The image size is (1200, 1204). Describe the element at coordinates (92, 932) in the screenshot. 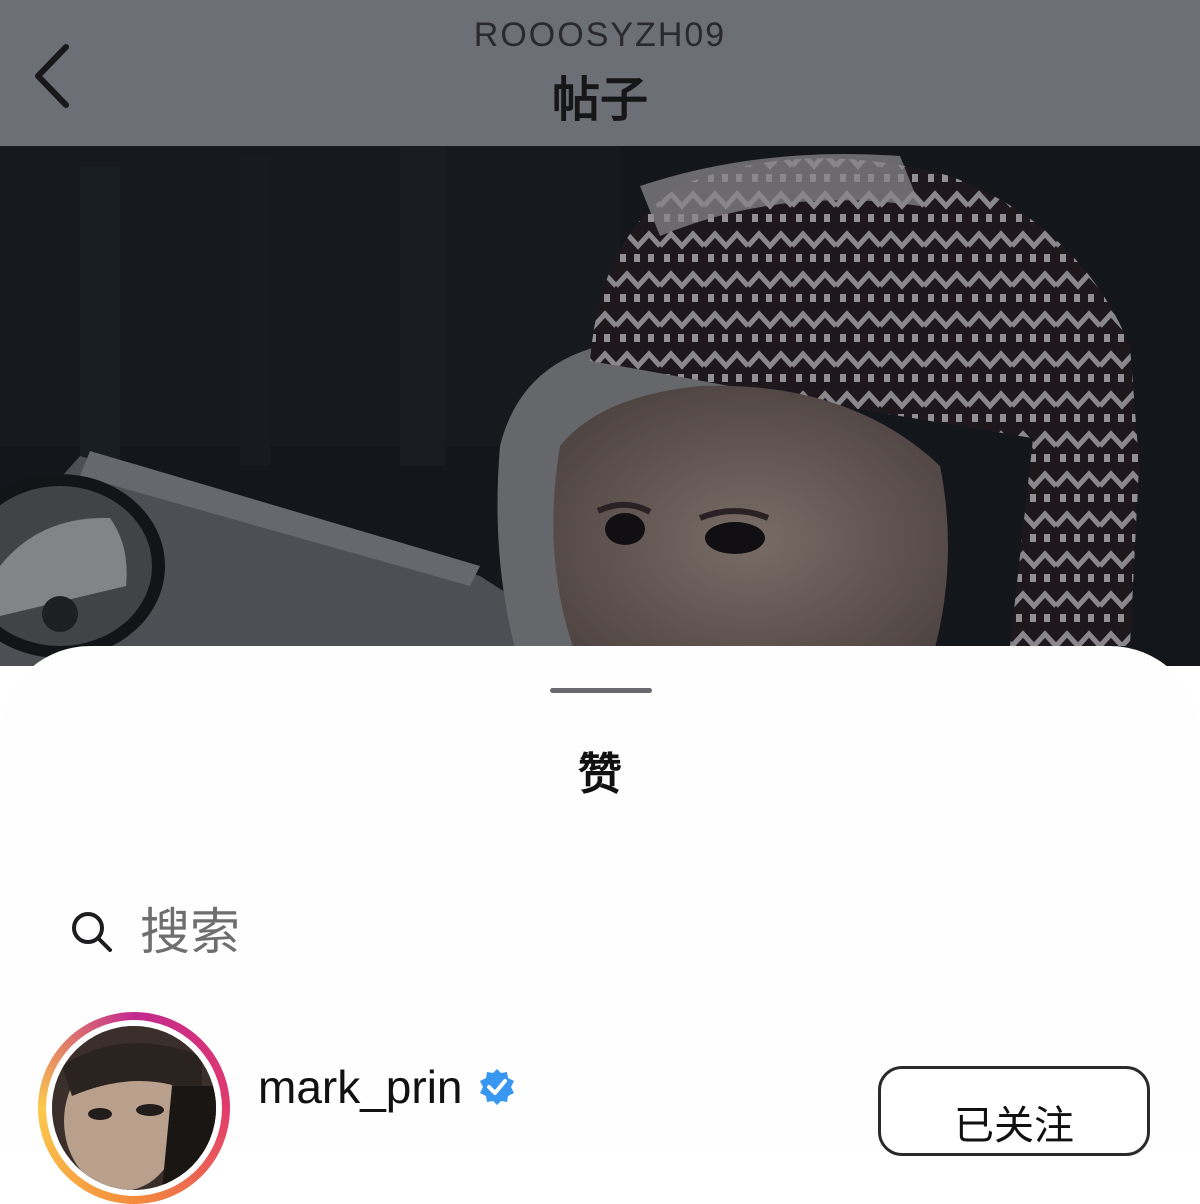

I see `search-icon` at that location.